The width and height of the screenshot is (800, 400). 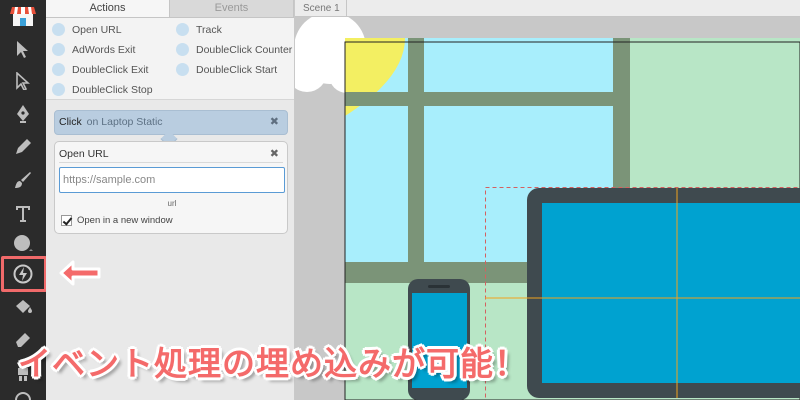 I want to click on action-label: DoubleClick Start, so click(x=237, y=69).